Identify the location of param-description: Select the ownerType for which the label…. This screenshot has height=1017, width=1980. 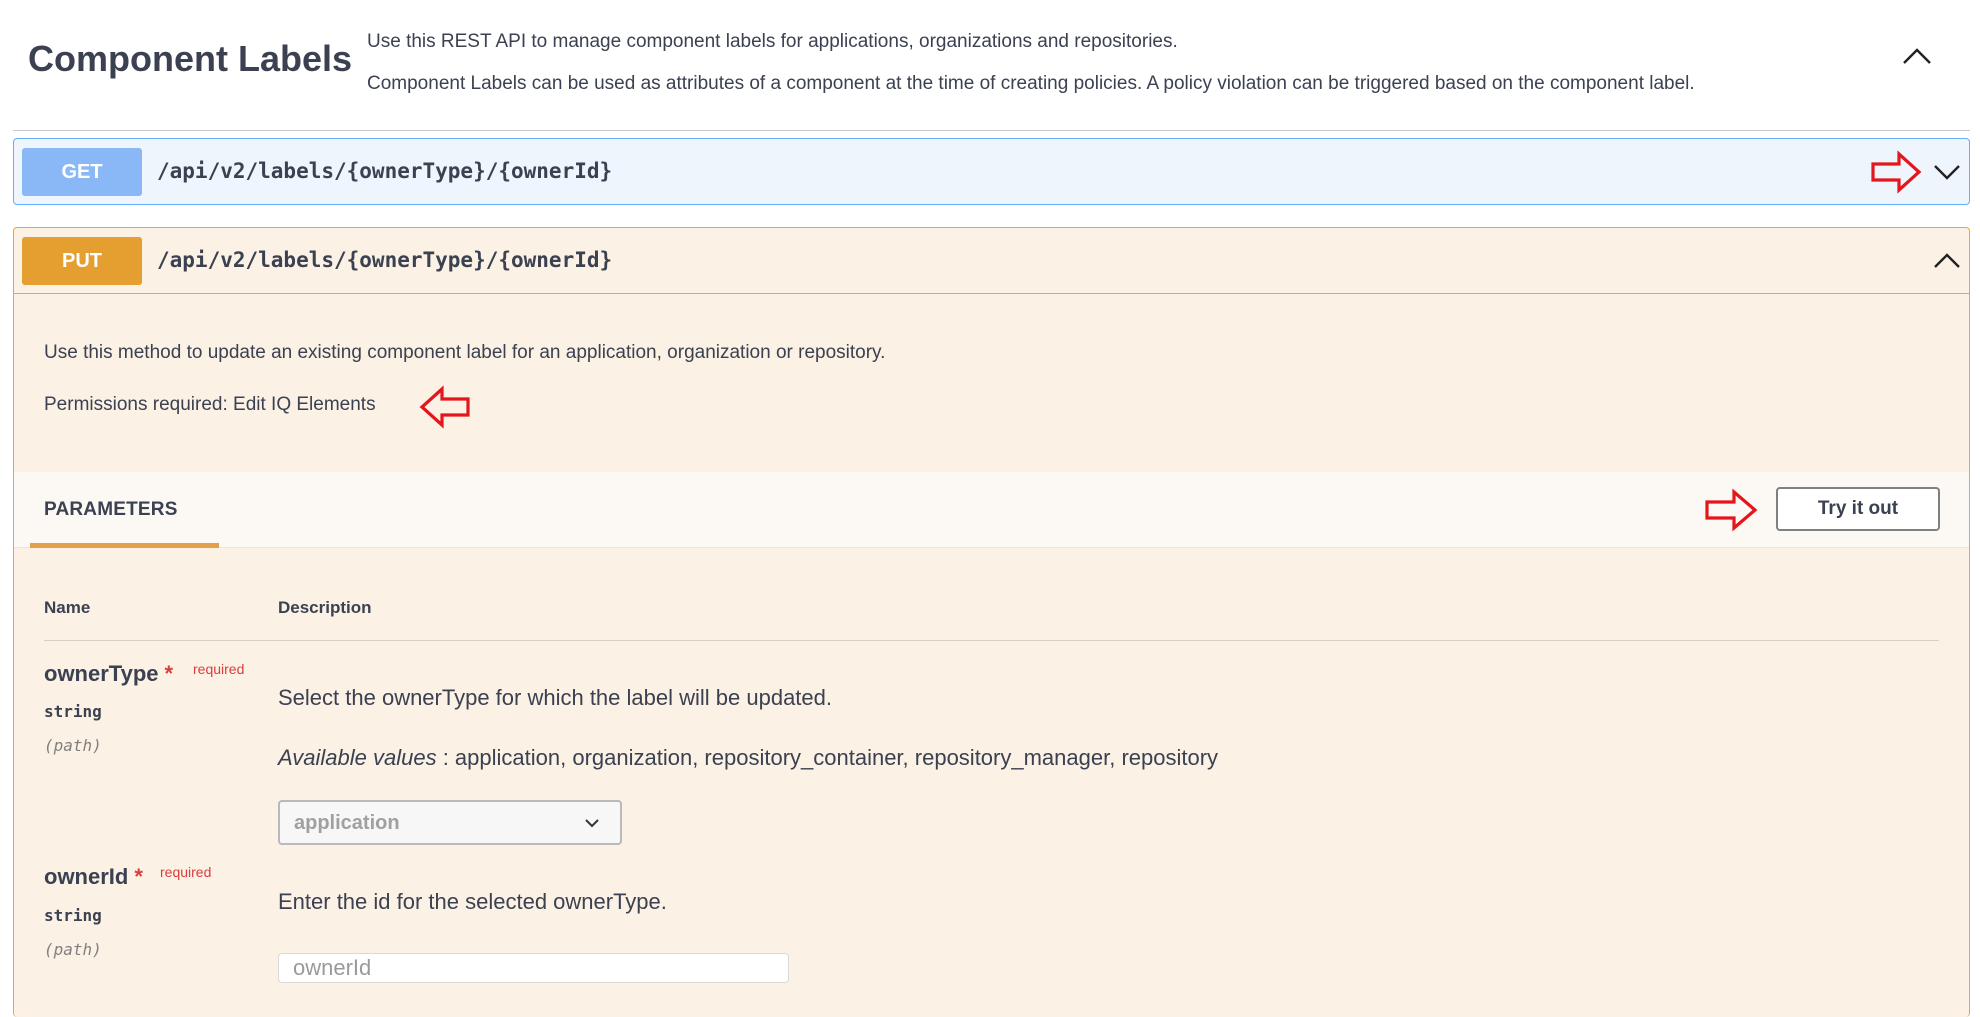
(555, 697).